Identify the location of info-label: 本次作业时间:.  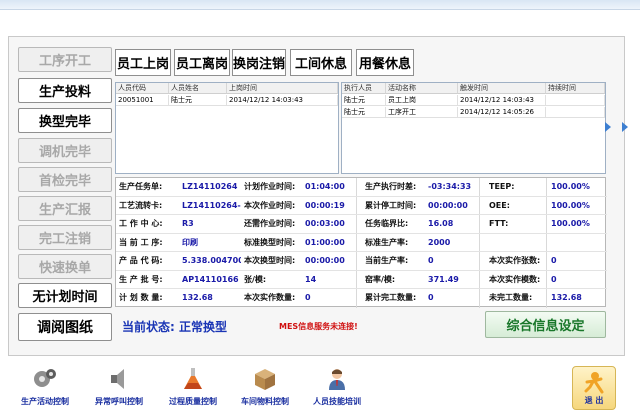
(270, 205).